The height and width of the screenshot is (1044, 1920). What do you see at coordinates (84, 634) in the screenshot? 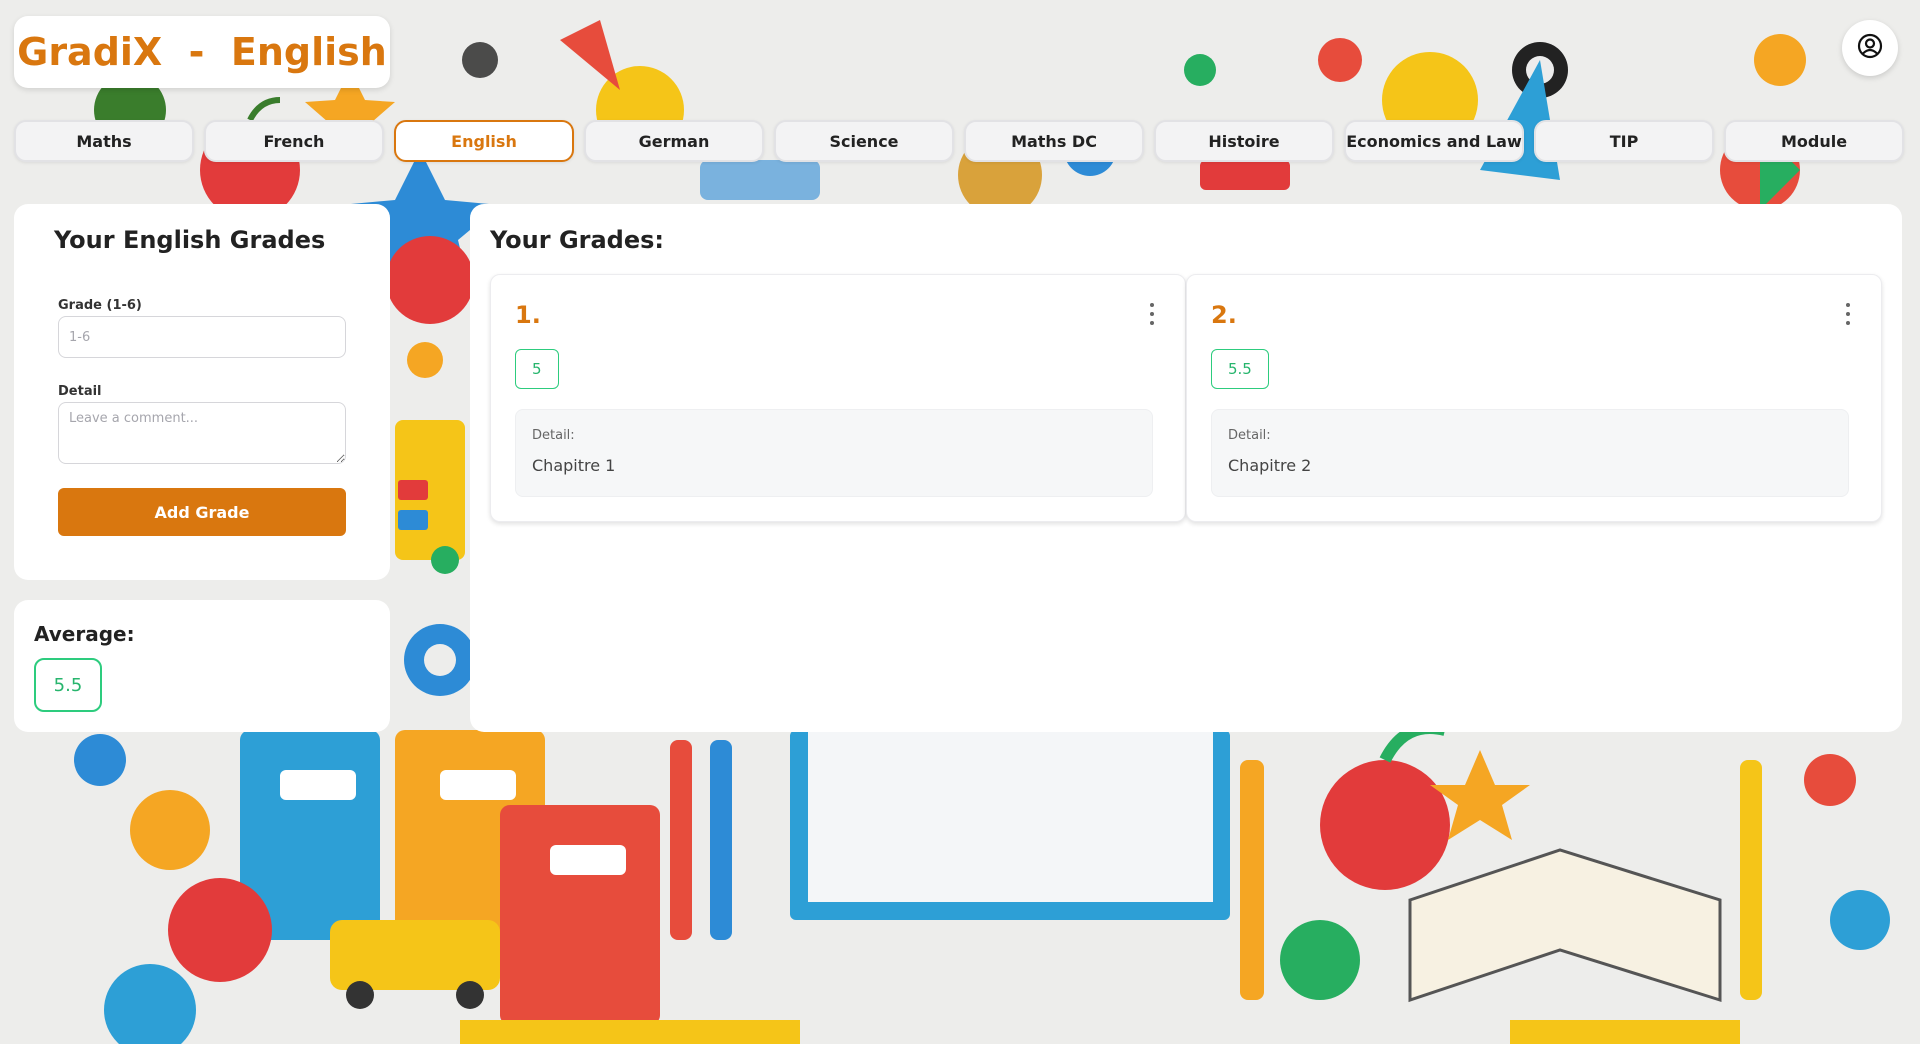
I see `average-label: Average:` at bounding box center [84, 634].